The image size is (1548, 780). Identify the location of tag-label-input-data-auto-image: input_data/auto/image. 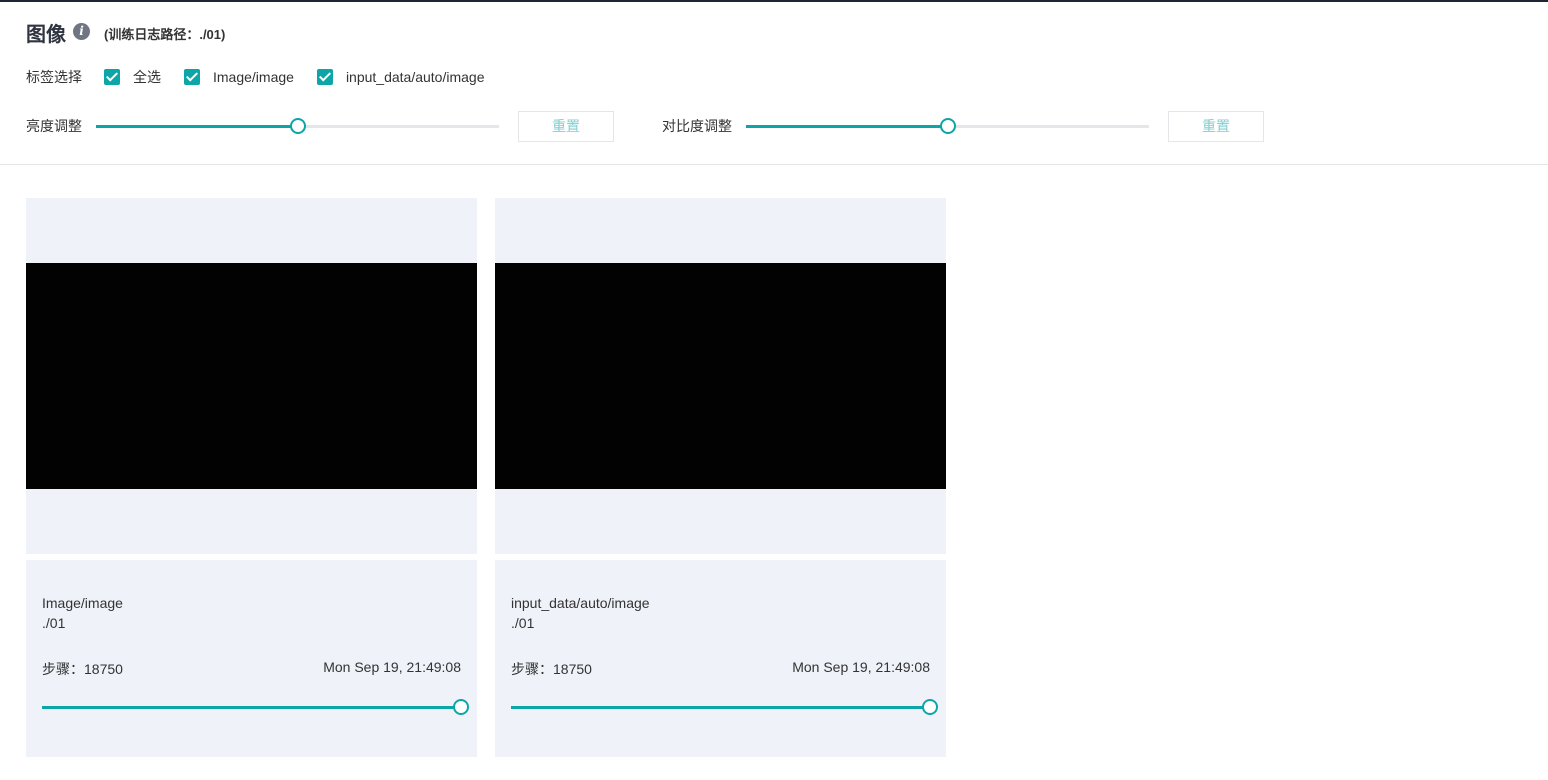
(415, 77).